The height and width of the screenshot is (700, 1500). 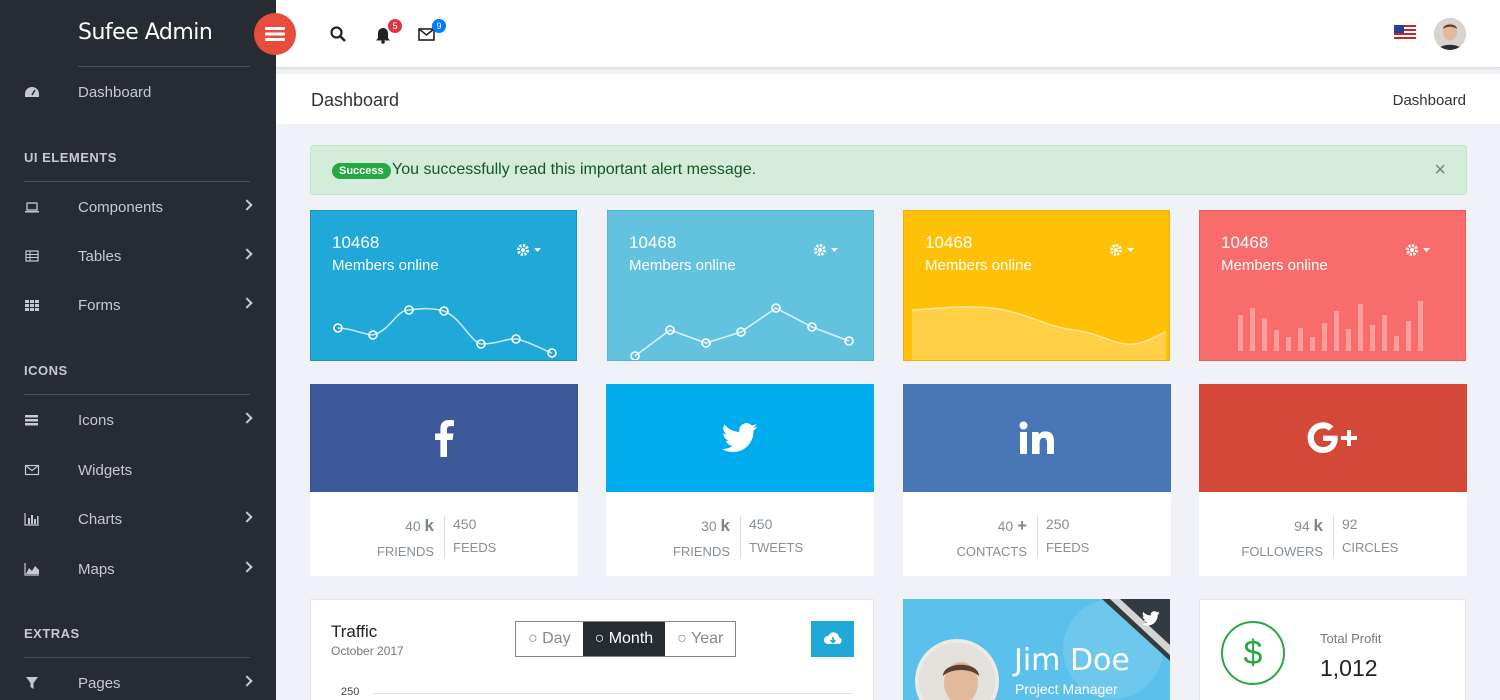 I want to click on period-option-year: ○ Year, so click(x=700, y=639).